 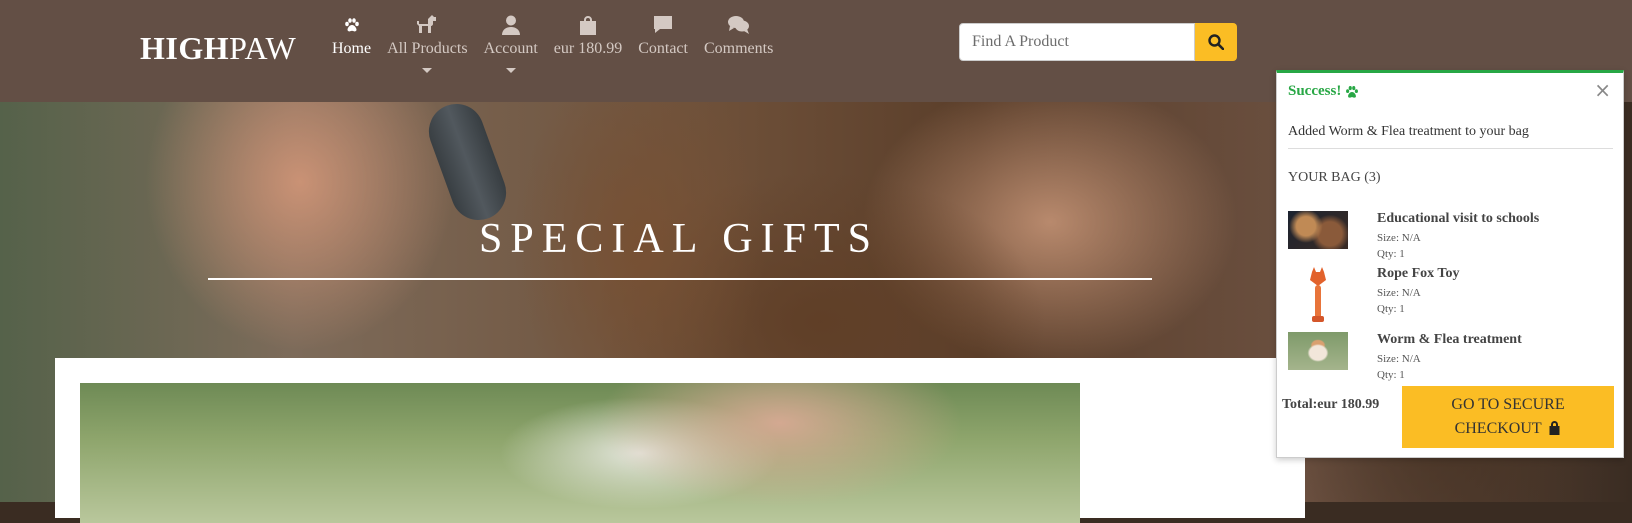 What do you see at coordinates (679, 239) in the screenshot?
I see `hero-title: SPECIAL GIFTS` at bounding box center [679, 239].